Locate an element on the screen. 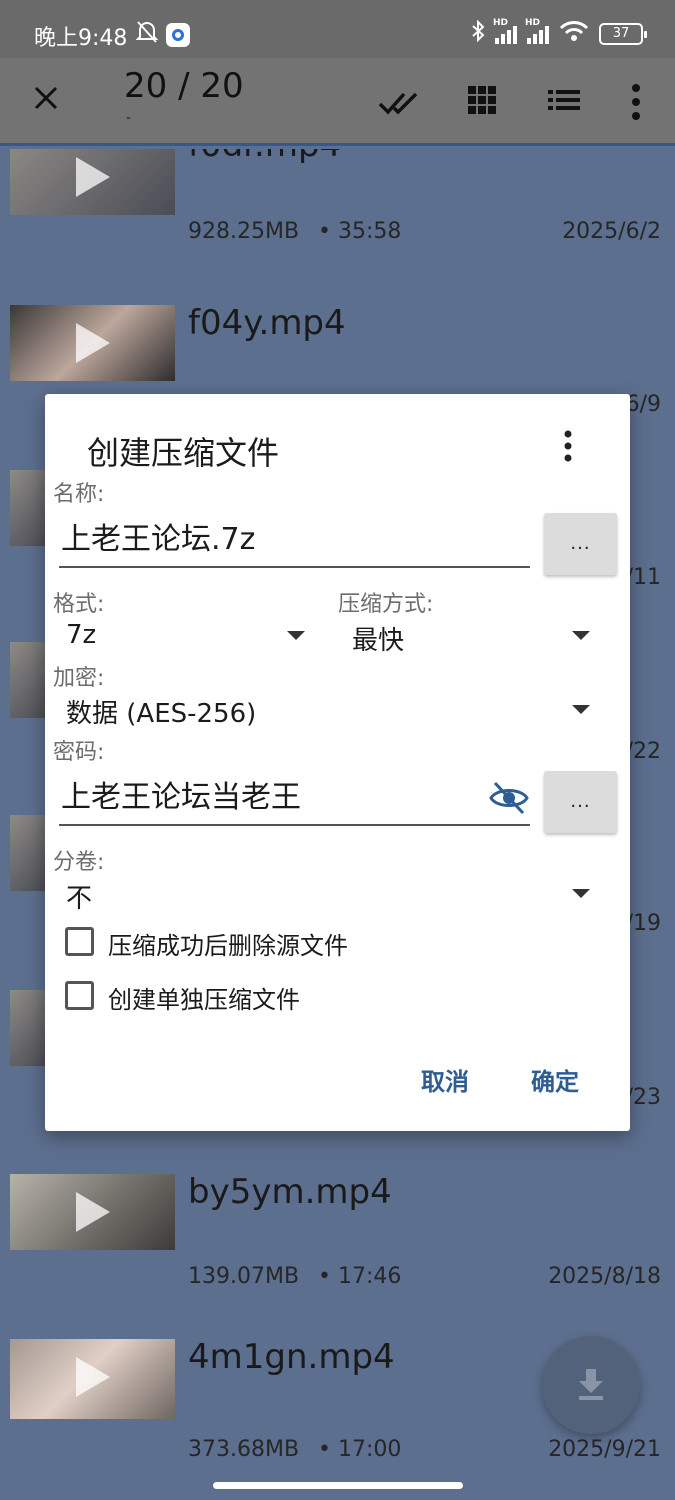 This screenshot has height=1500, width=675. dialog-more-icon is located at coordinates (568, 446).